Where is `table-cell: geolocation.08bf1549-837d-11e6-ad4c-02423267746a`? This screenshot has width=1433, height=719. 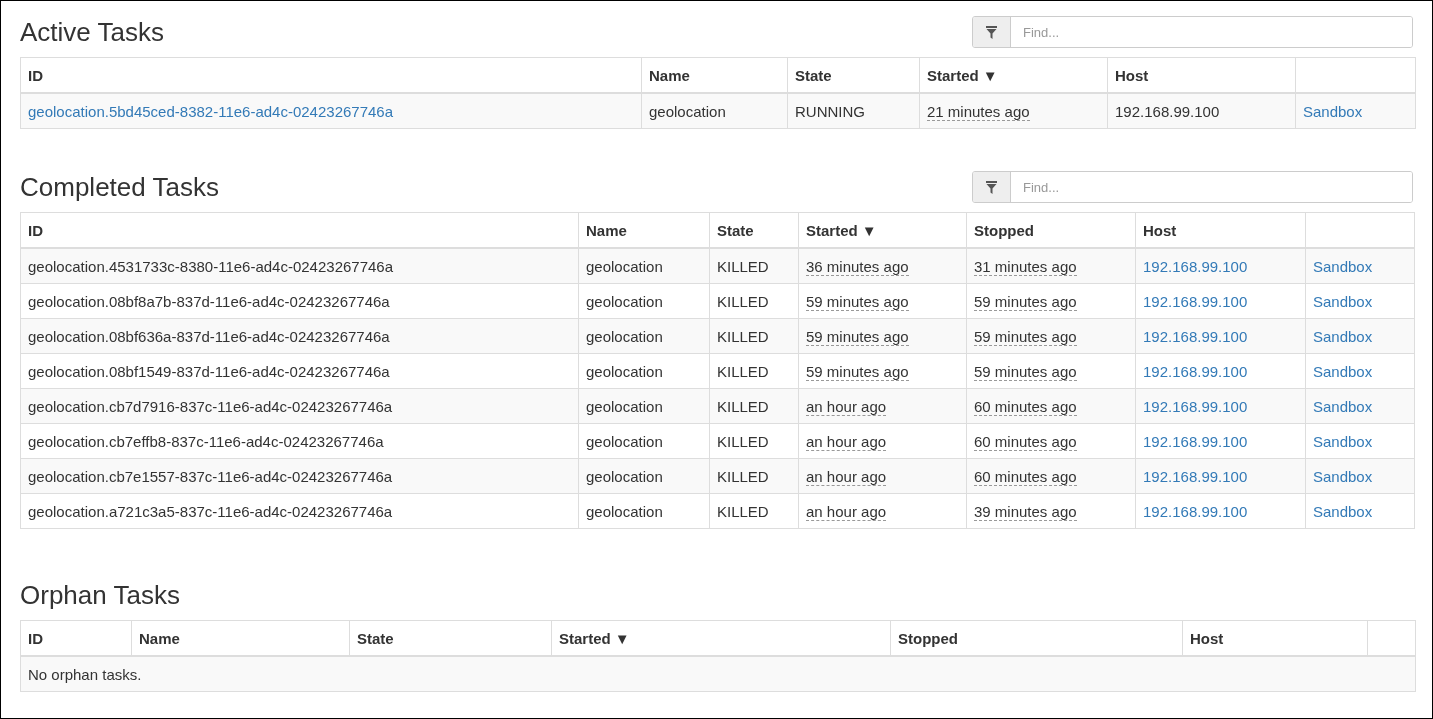
table-cell: geolocation.08bf1549-837d-11e6-ad4c-02423267746a is located at coordinates (209, 371).